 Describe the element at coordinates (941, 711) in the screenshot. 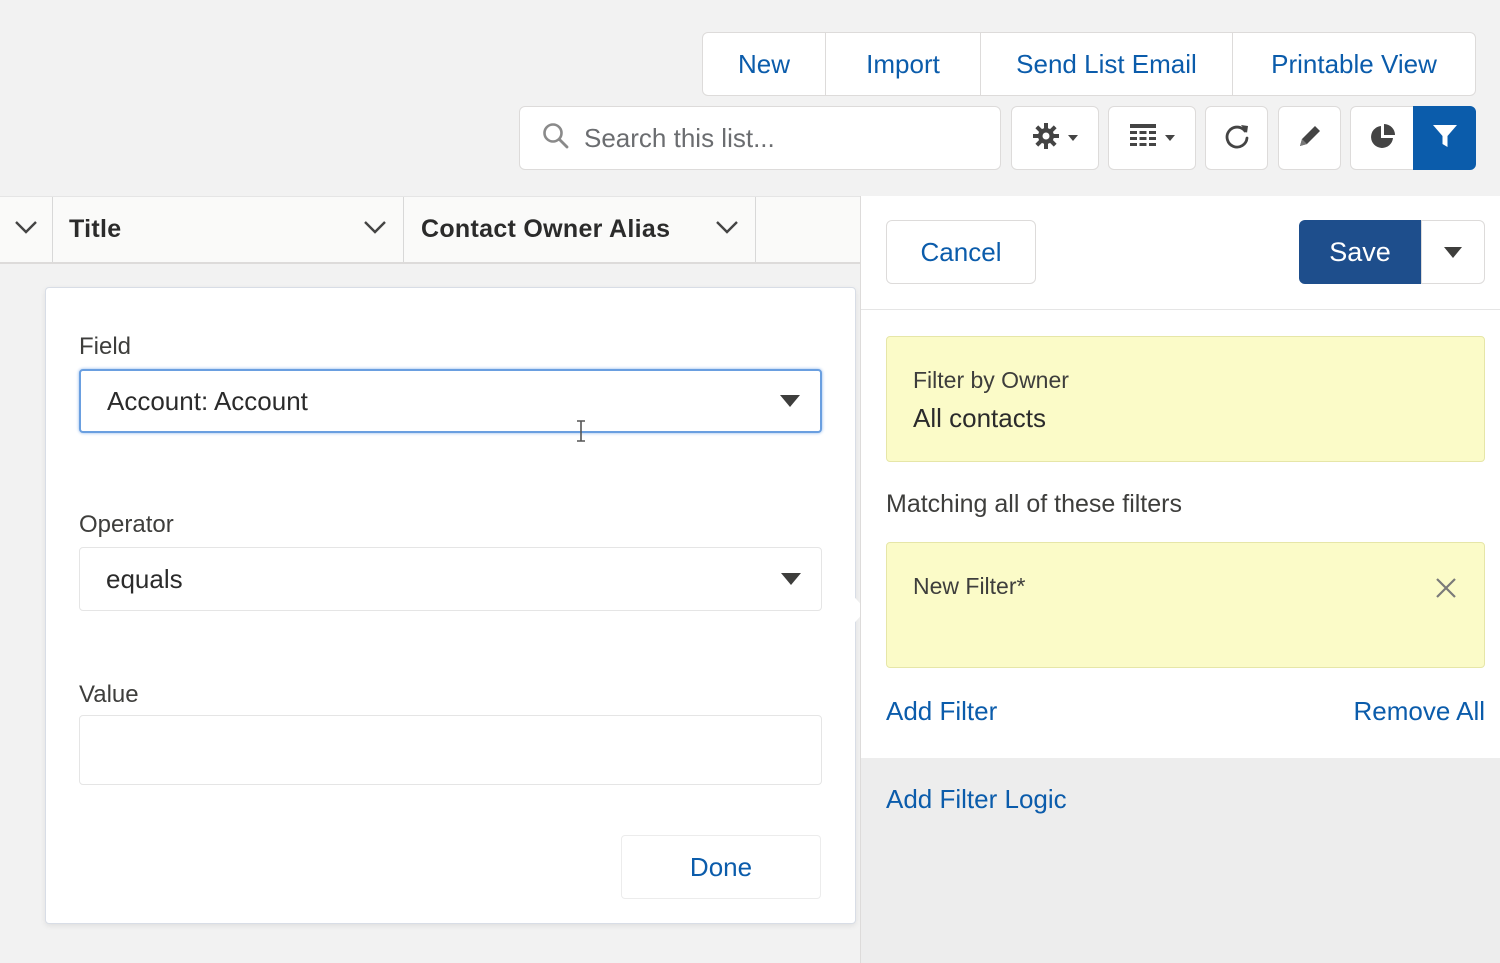

I see `add-filter-link: Add Filter` at that location.